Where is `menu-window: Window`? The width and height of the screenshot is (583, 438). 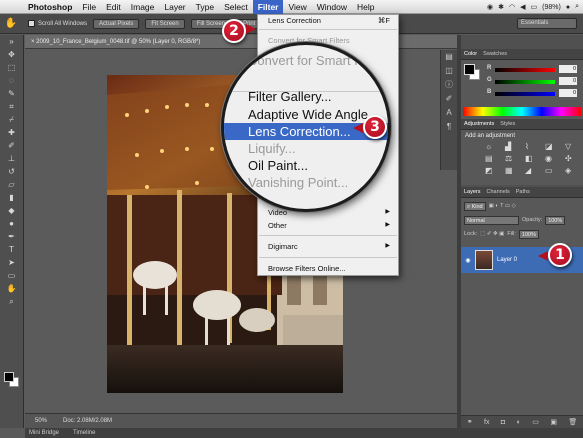
menu-window: Window is located at coordinates (332, 7).